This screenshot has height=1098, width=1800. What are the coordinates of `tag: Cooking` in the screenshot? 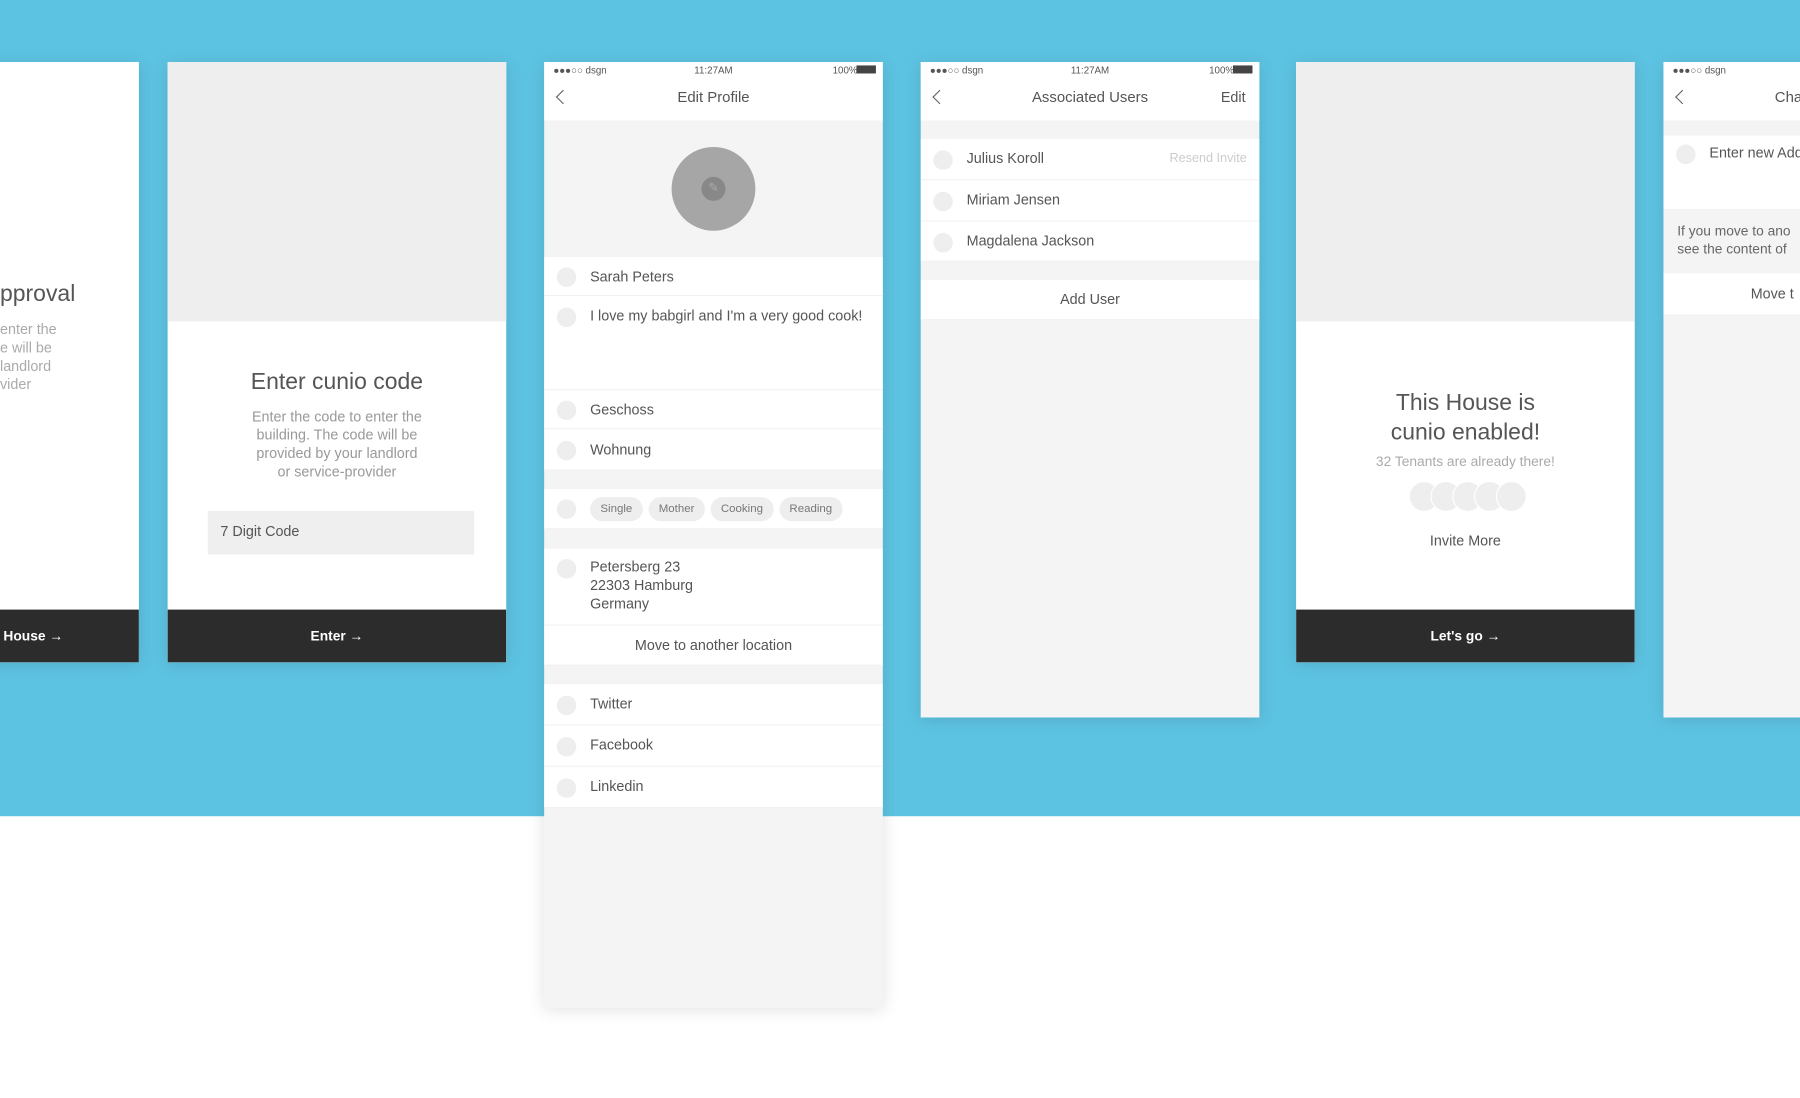 It's located at (742, 509).